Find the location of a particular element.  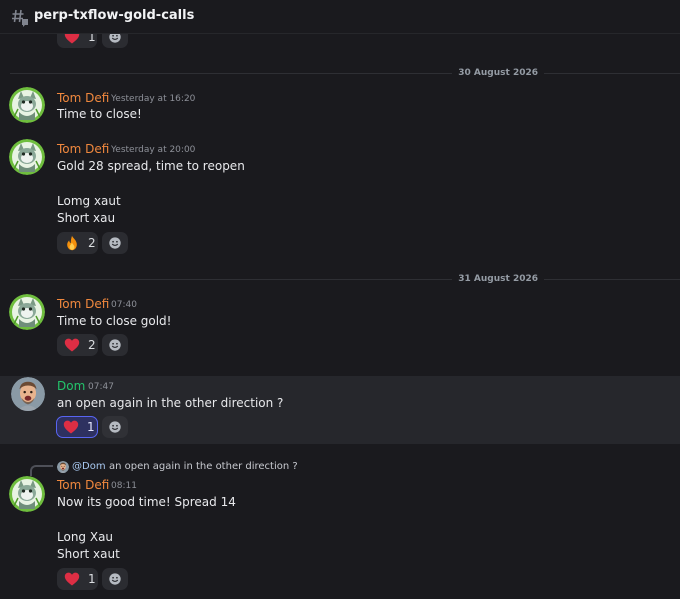

message-text: an open again in the other direction ? is located at coordinates (170, 403).